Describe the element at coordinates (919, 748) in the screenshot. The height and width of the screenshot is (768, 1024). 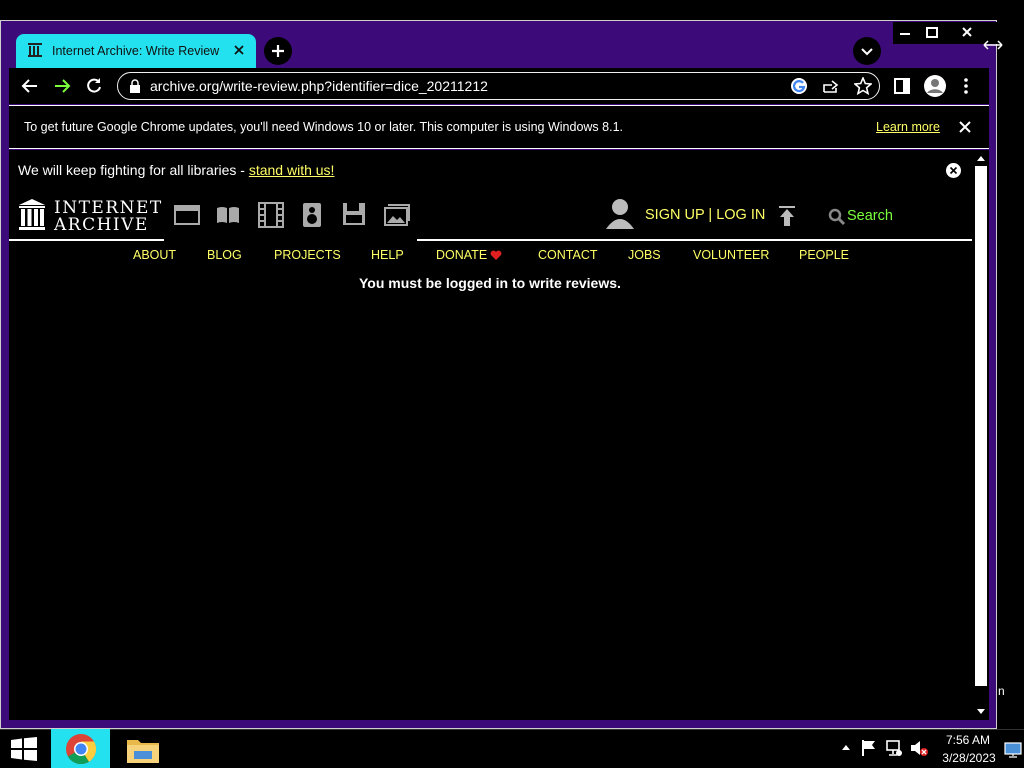
I see `volume-muted-icon` at that location.